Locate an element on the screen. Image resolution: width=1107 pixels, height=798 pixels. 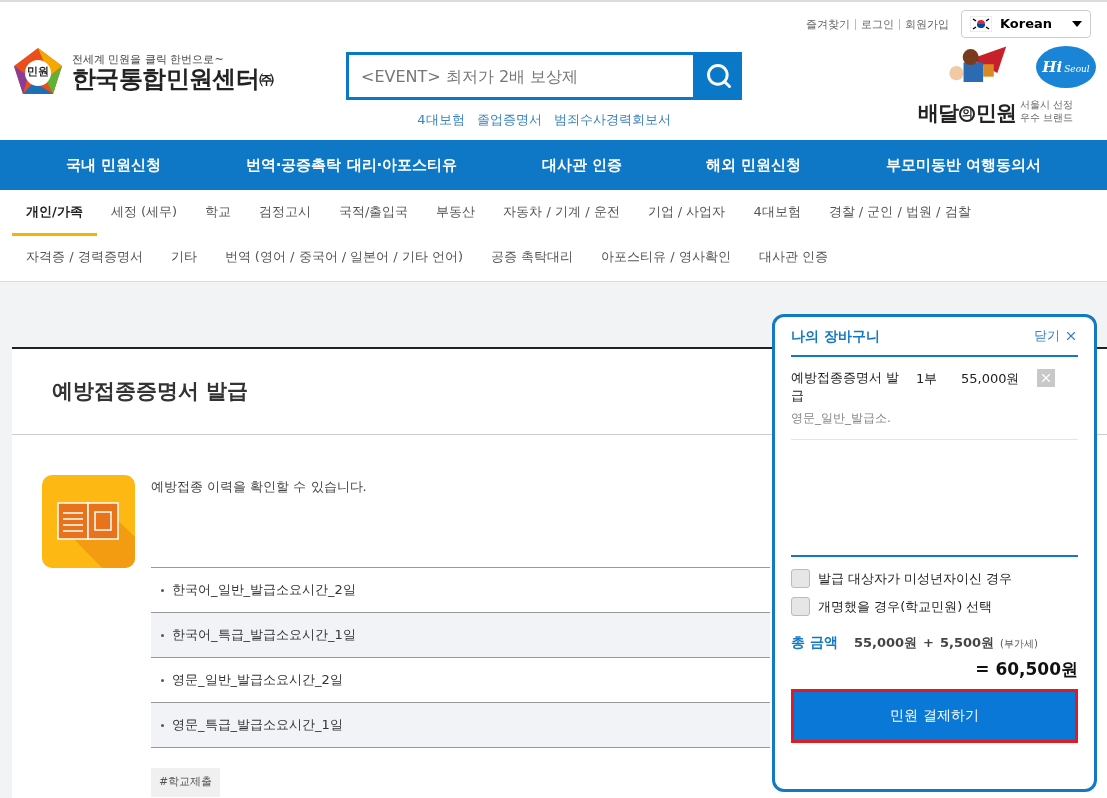
option-row: 영문_특급_발급소요시간_1일 is located at coordinates (460, 725).